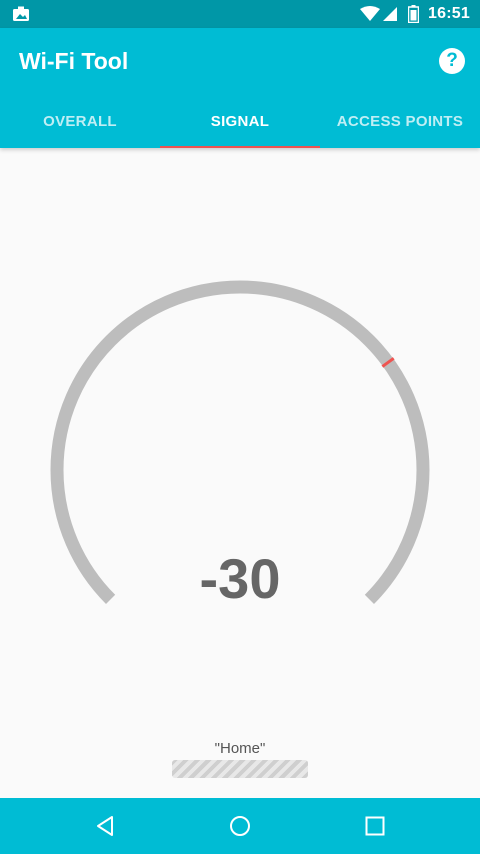 The image size is (480, 854). What do you see at coordinates (240, 14) in the screenshot?
I see `status-bar: 16:51` at bounding box center [240, 14].